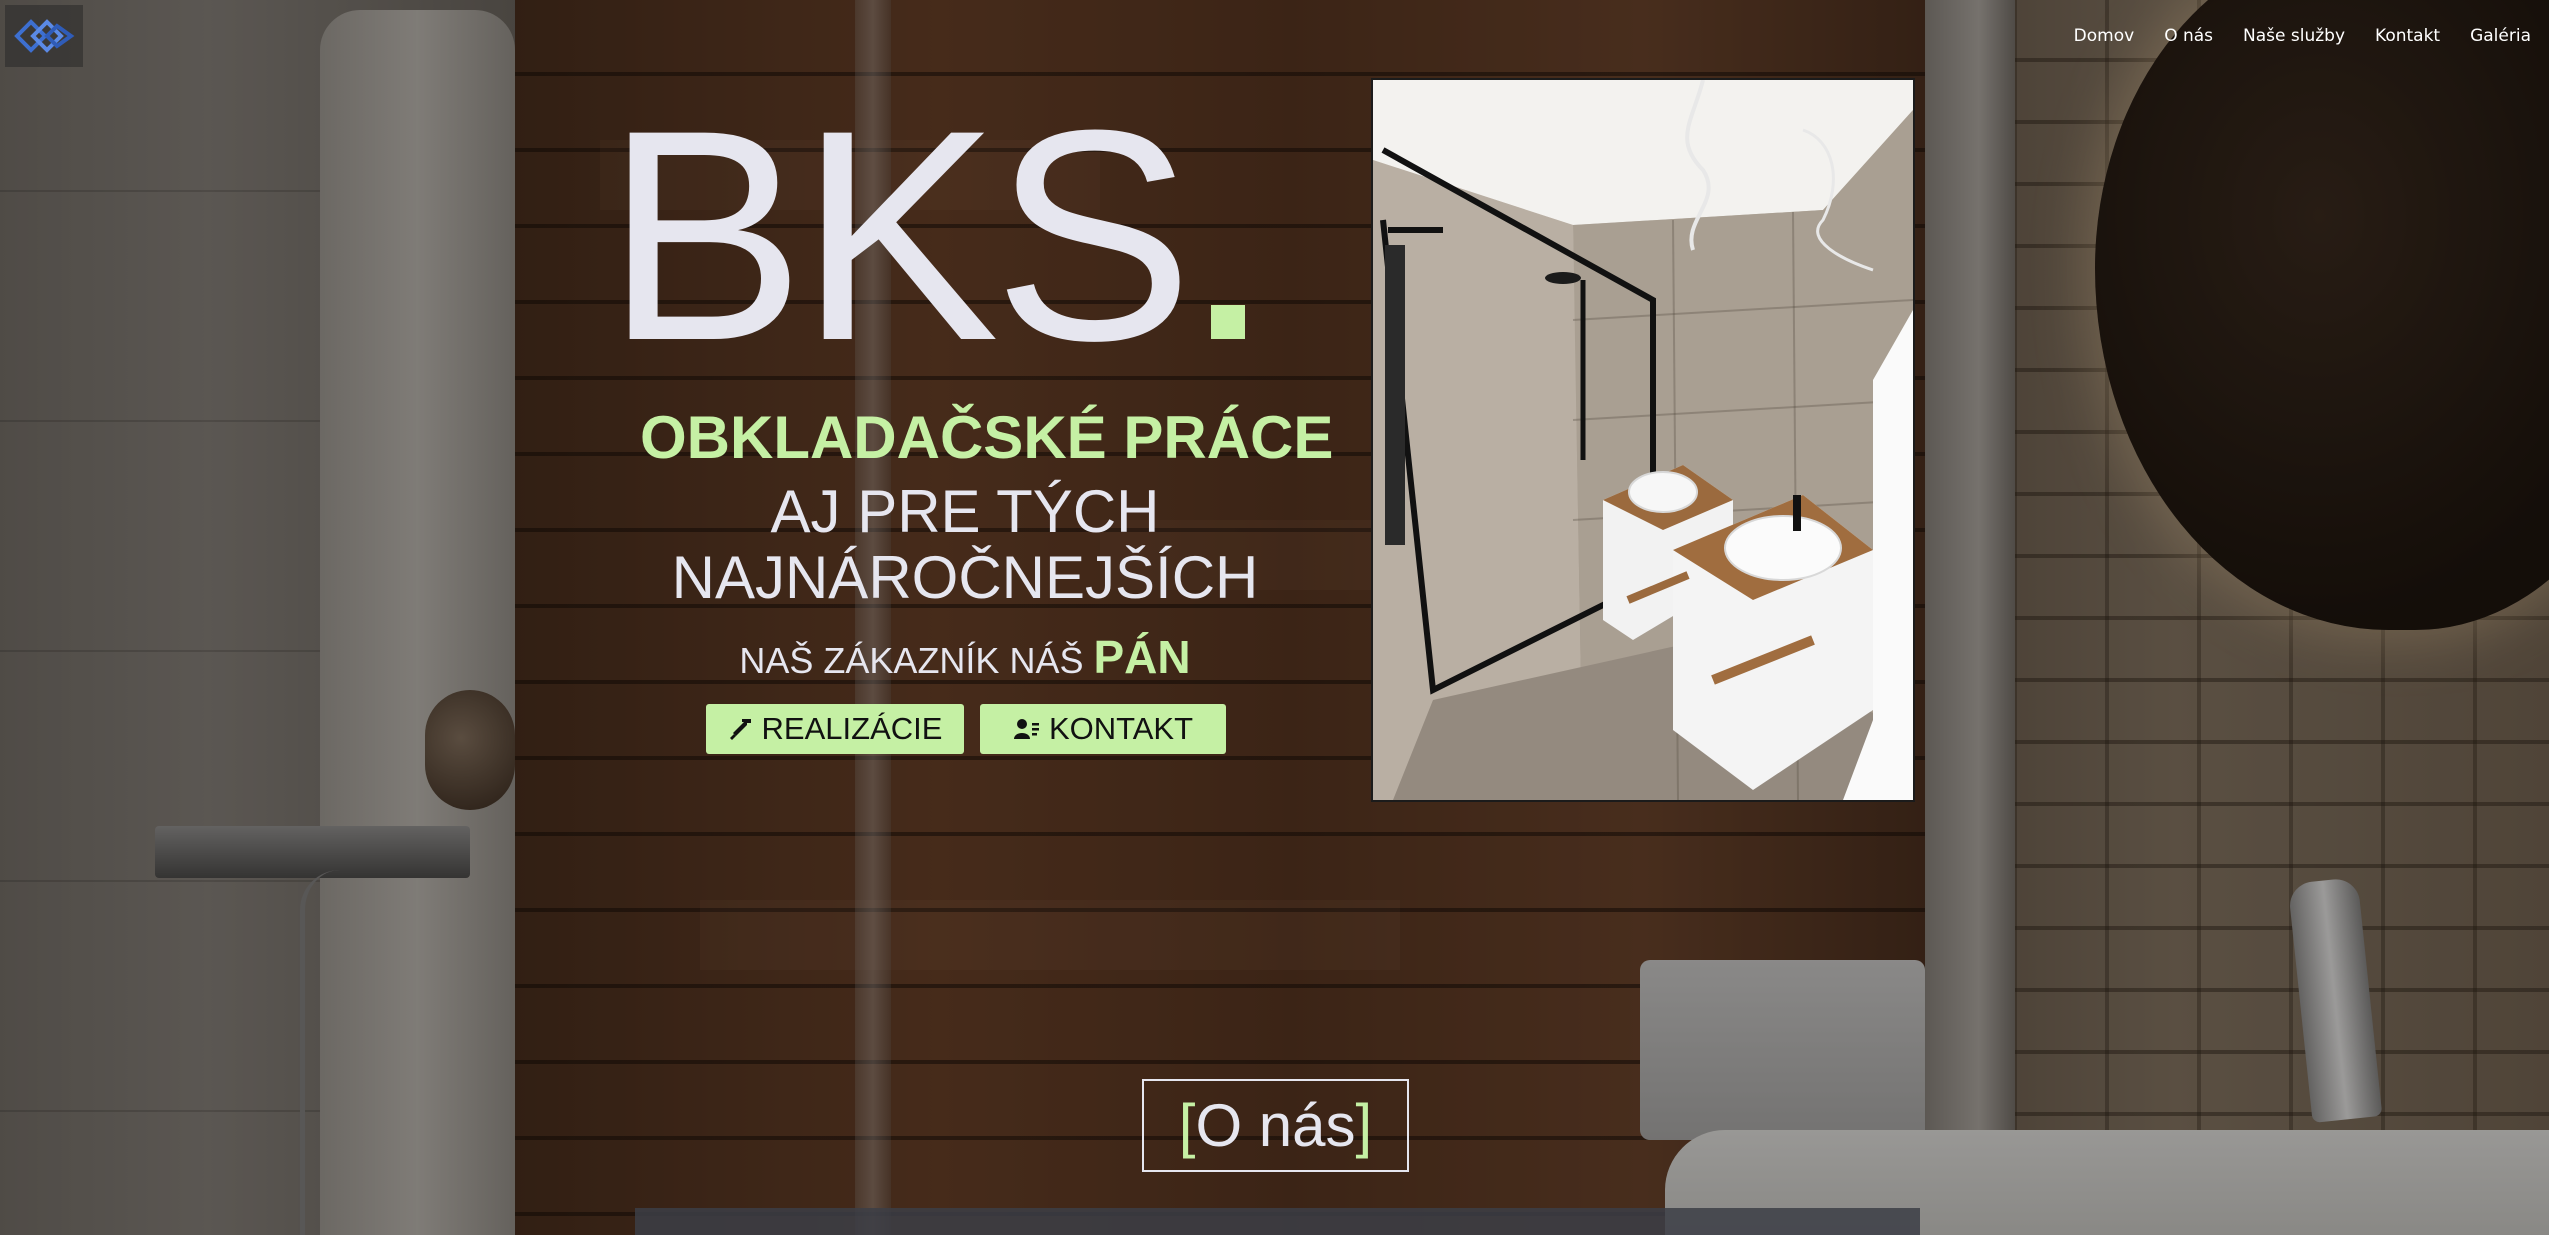 The image size is (2549, 1235). I want to click on nav-item-domov: Domov, so click(2104, 36).